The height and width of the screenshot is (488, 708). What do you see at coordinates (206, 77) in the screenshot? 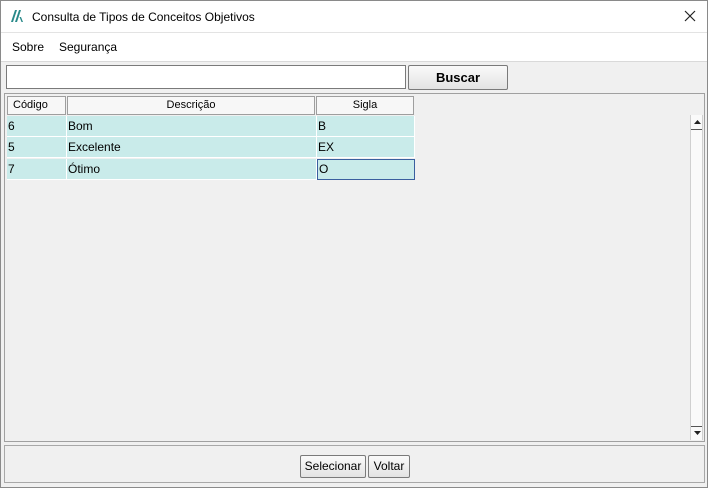
I see `search-input` at bounding box center [206, 77].